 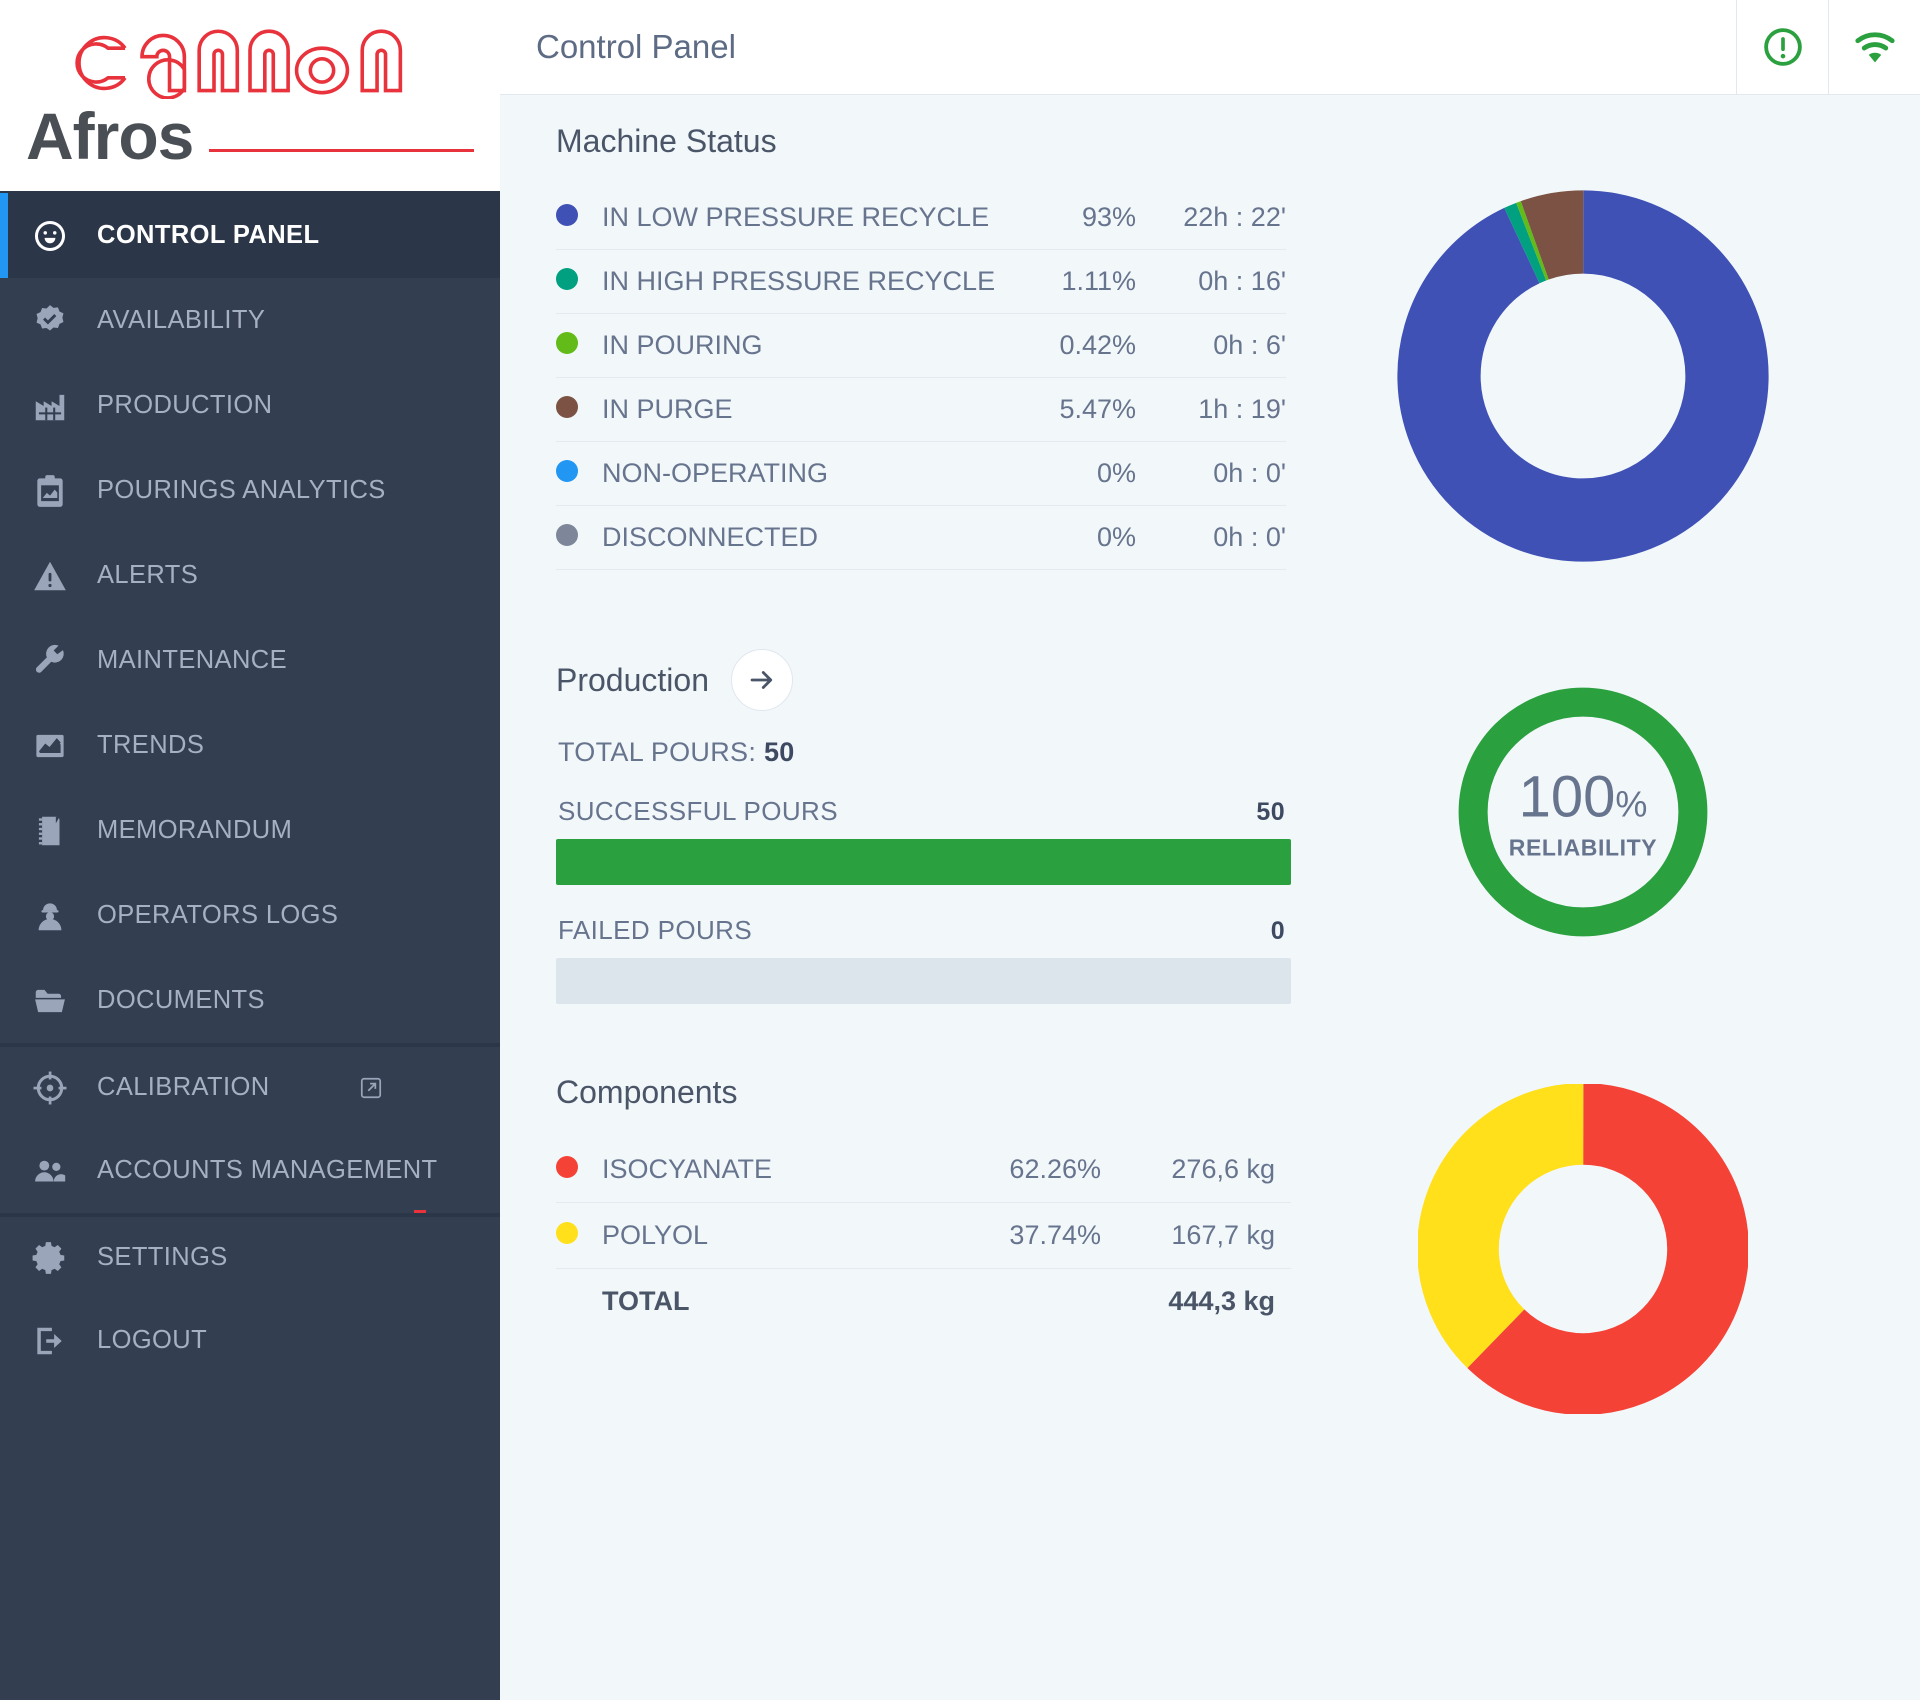 I want to click on sidebar-item-memorandum: MEMORANDUM, so click(x=250, y=830).